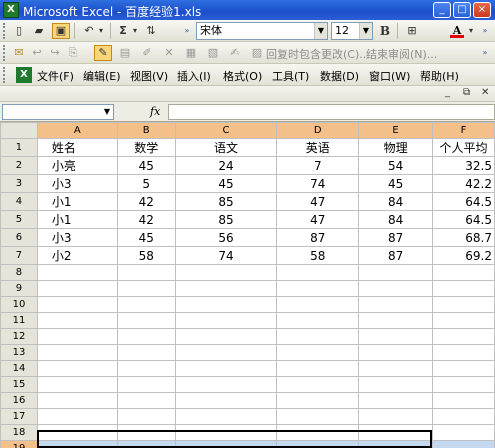 The height and width of the screenshot is (448, 495). What do you see at coordinates (242, 76) in the screenshot?
I see `menu-format: 格式(O)` at bounding box center [242, 76].